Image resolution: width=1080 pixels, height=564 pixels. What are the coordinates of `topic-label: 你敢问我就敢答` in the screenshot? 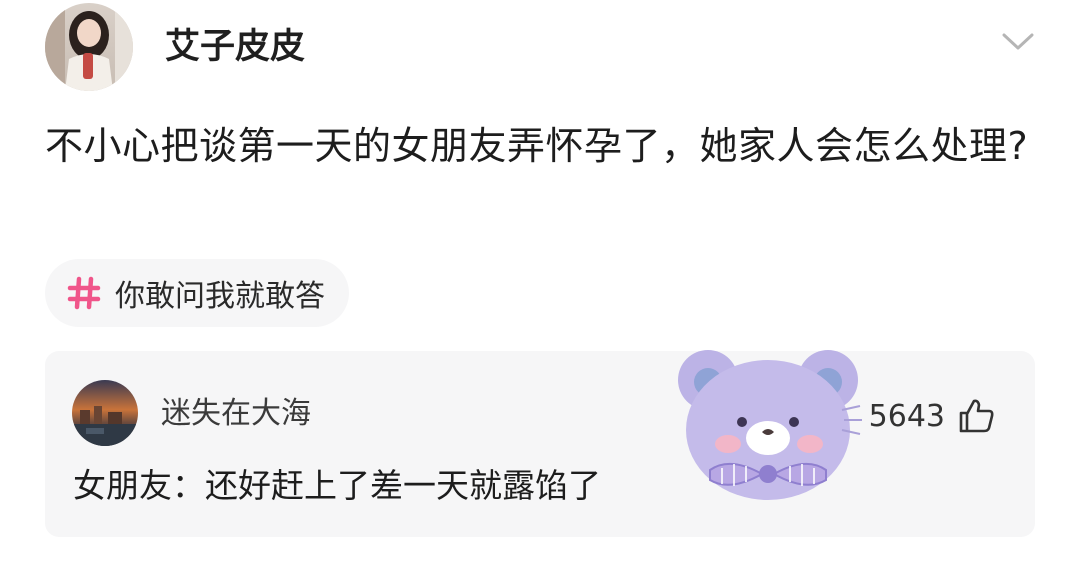 It's located at (220, 296).